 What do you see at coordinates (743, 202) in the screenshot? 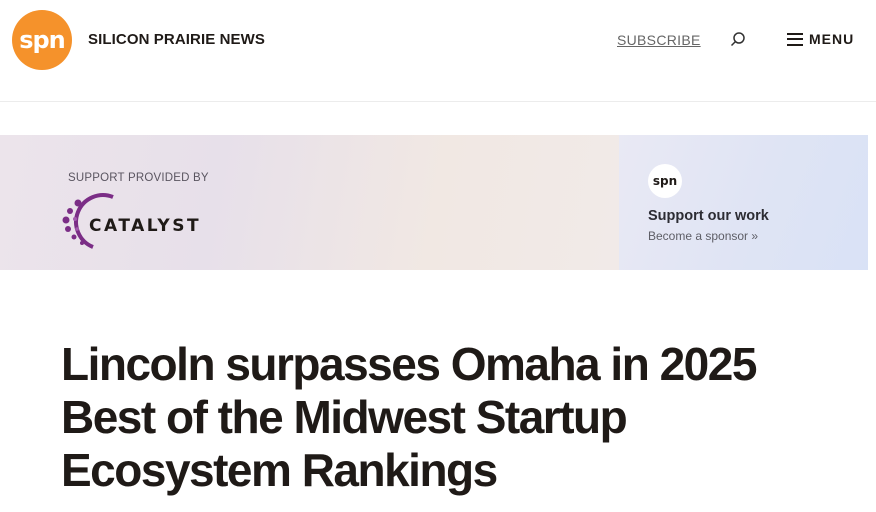
I see `support-cta-panel: spn Support our work Become a sponsor »` at bounding box center [743, 202].